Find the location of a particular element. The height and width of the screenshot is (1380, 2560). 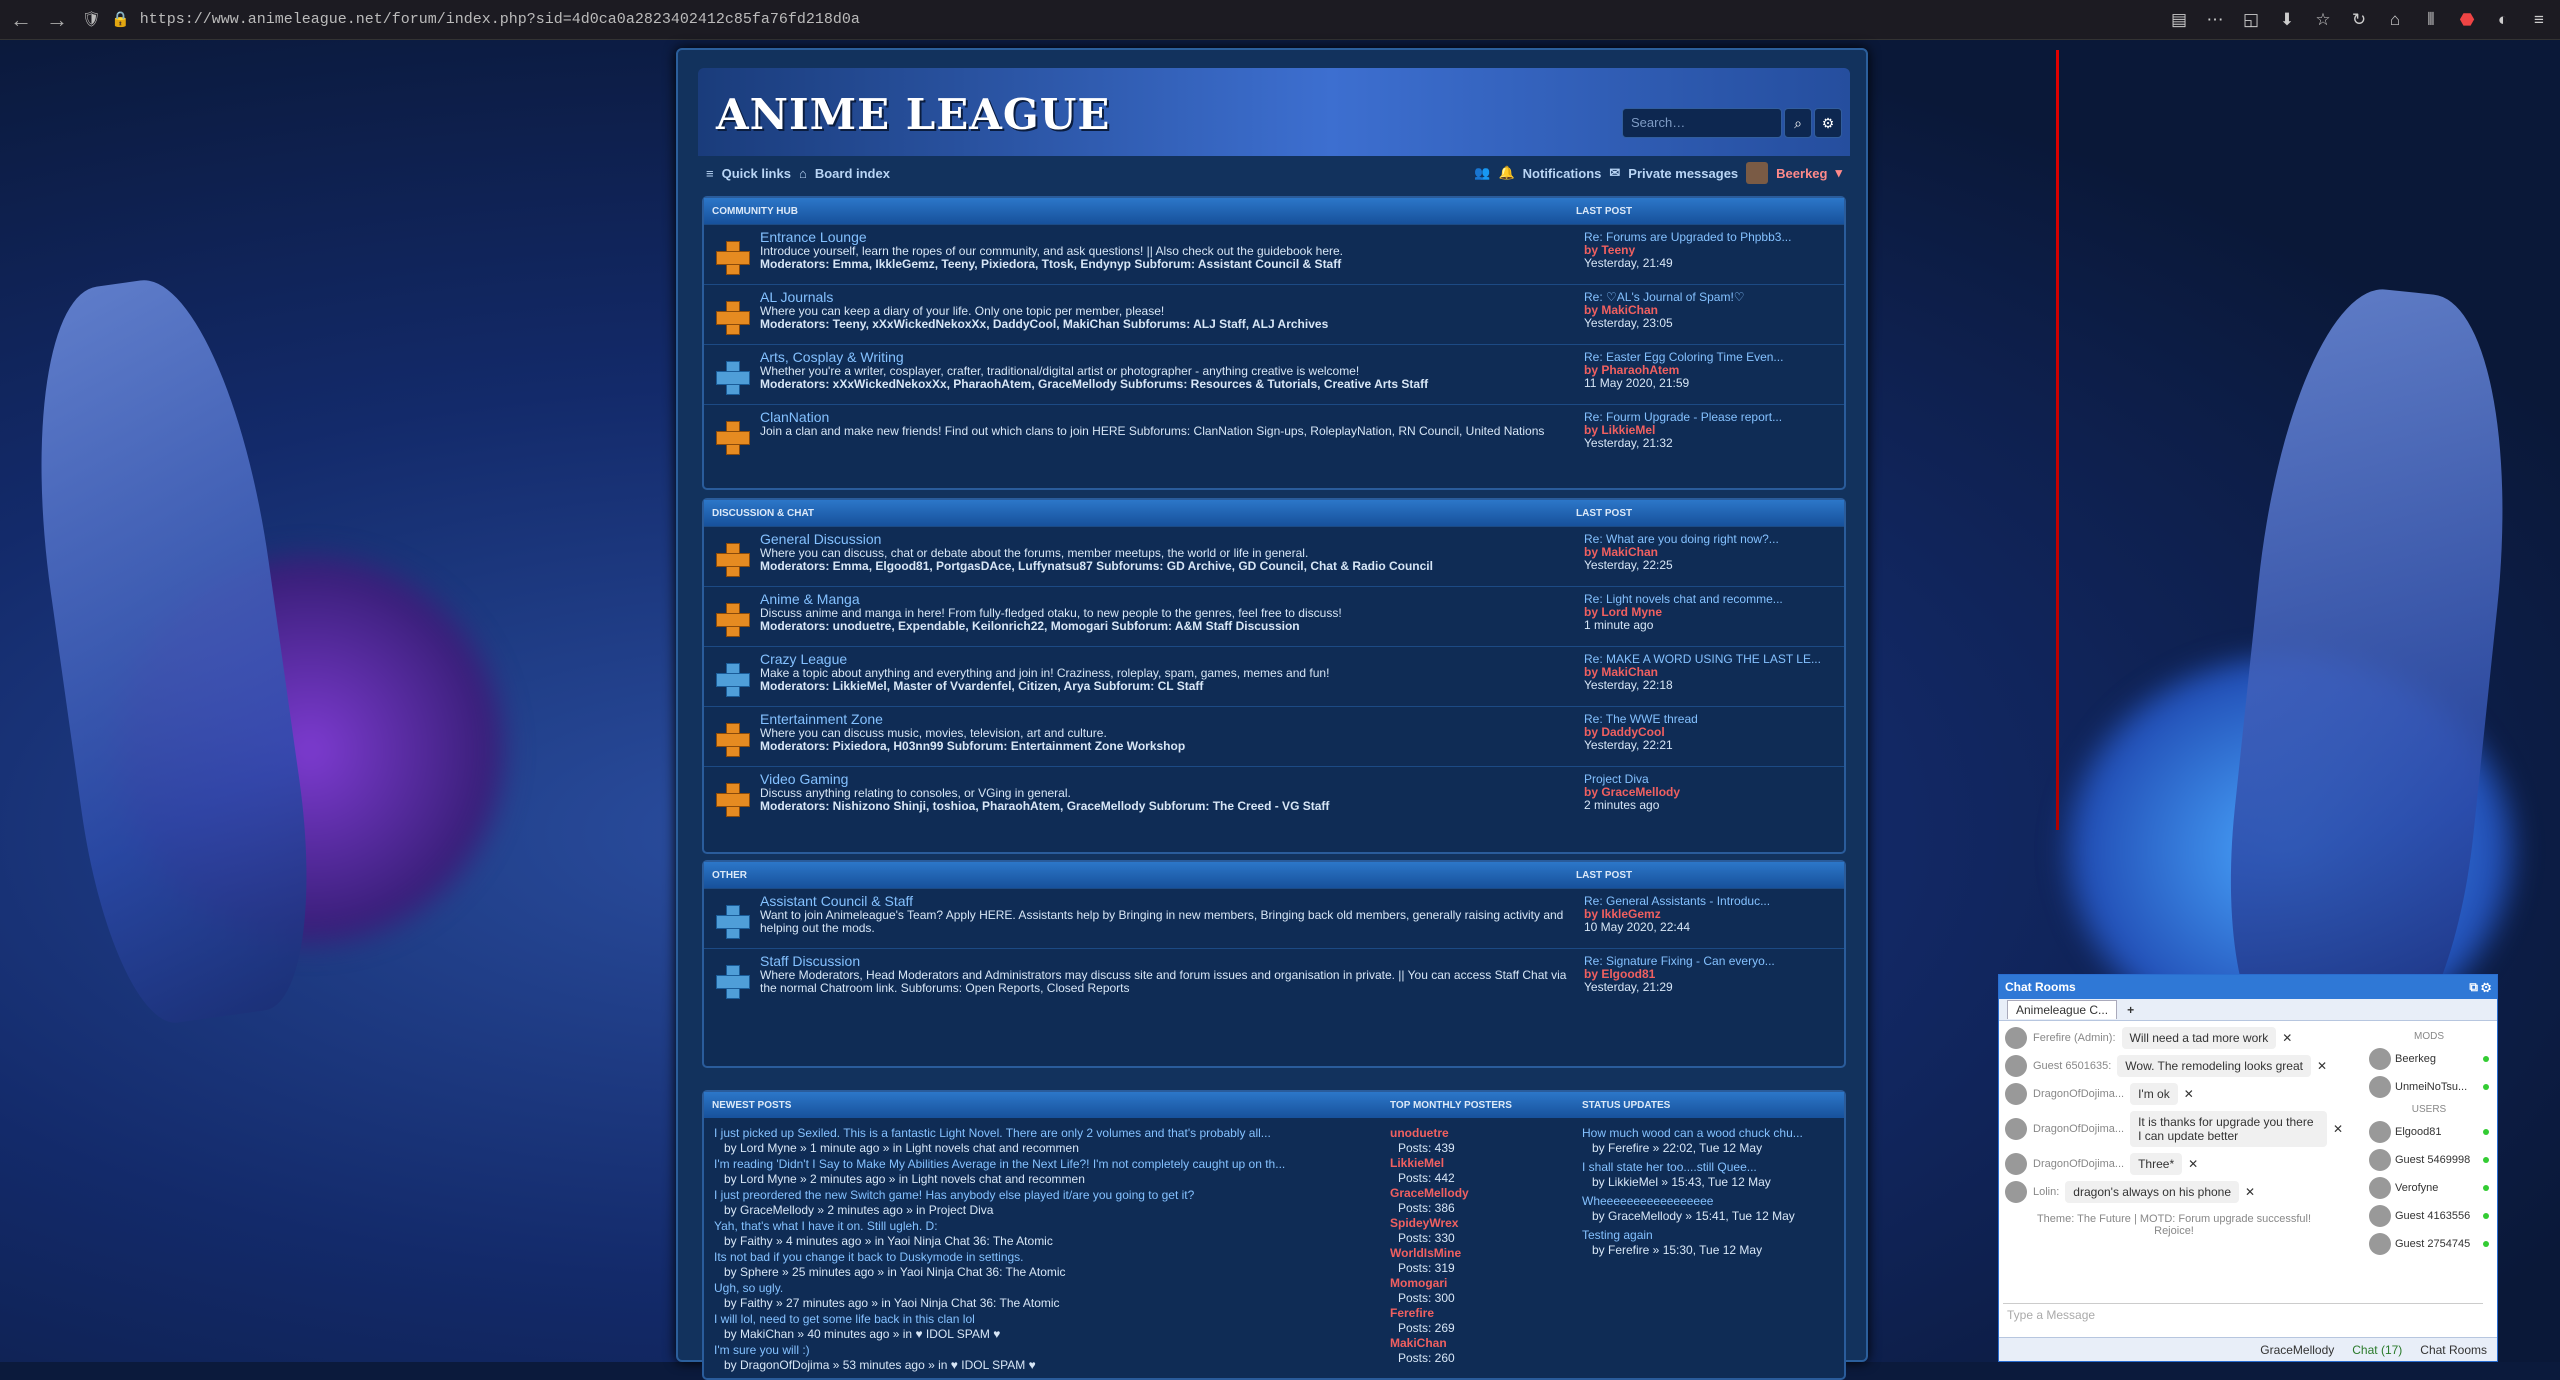

top-poster-name: Ferefire is located at coordinates (1475, 1313).